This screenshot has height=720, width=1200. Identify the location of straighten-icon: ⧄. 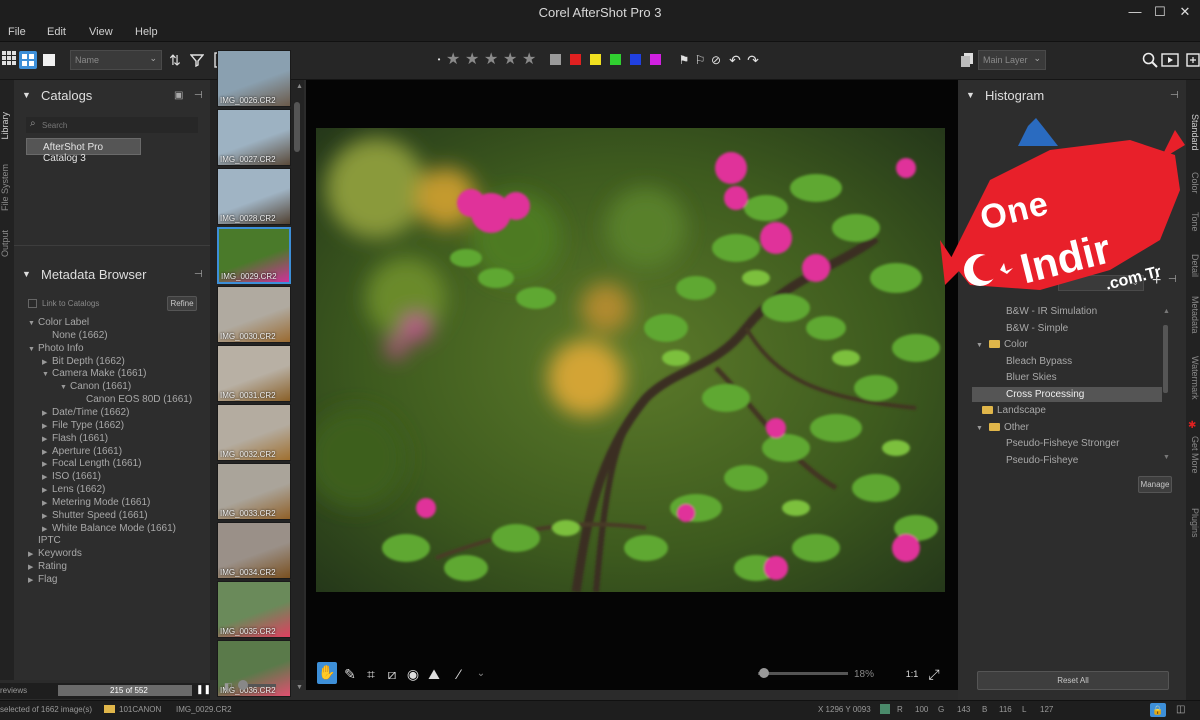
(392, 674).